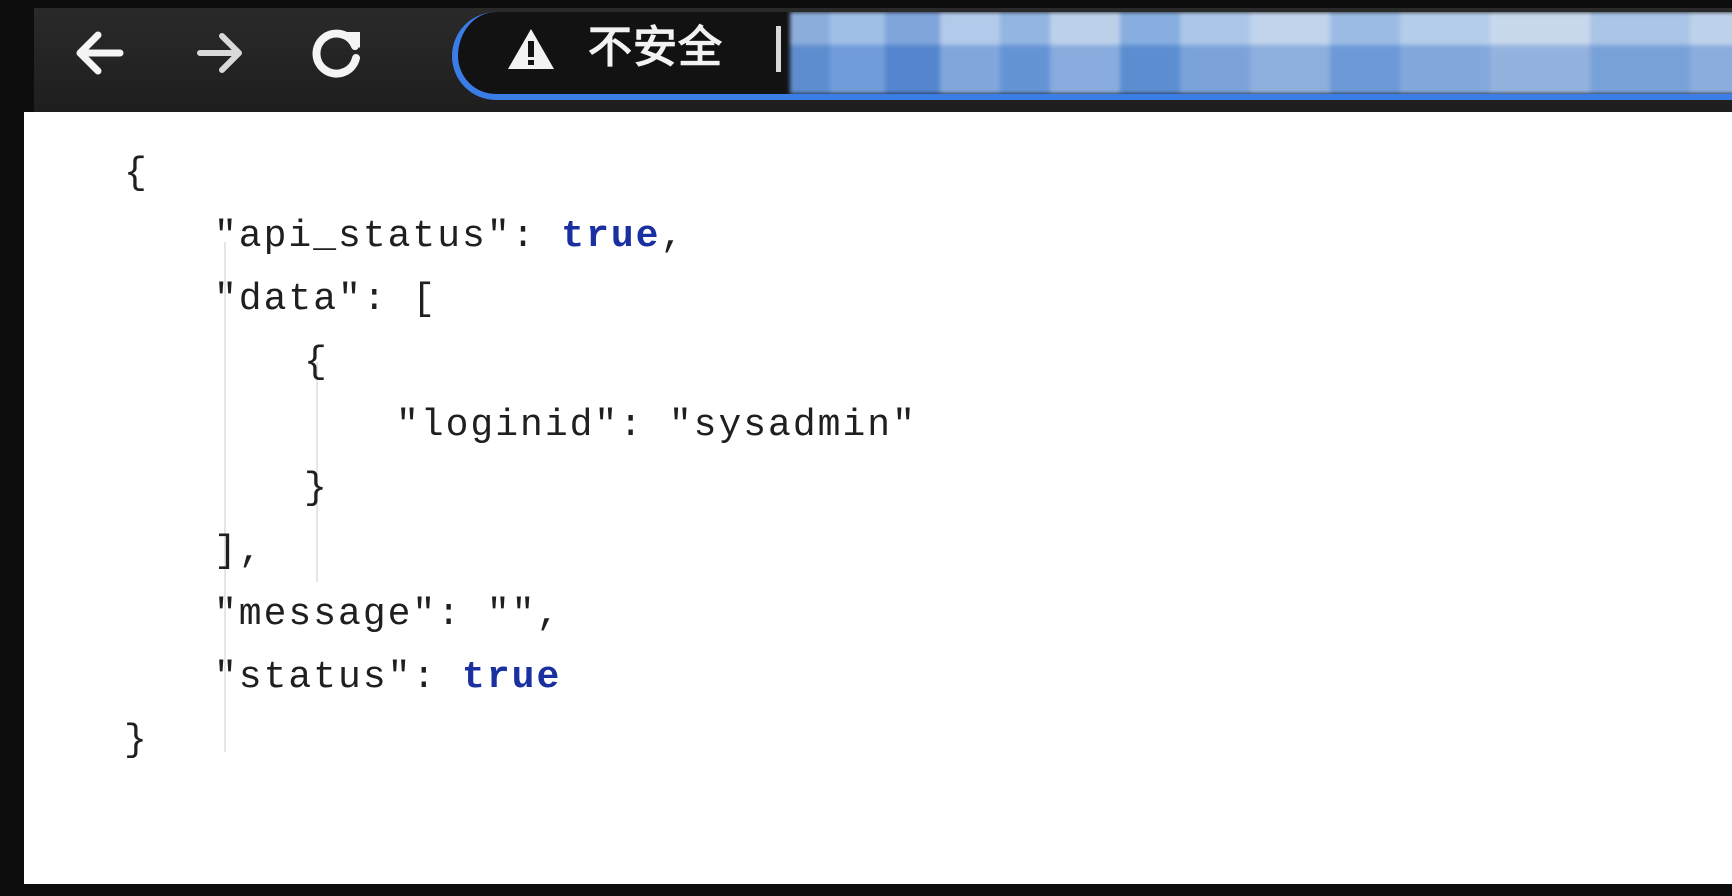 The height and width of the screenshot is (896, 1732). I want to click on forward-button, so click(221, 53).